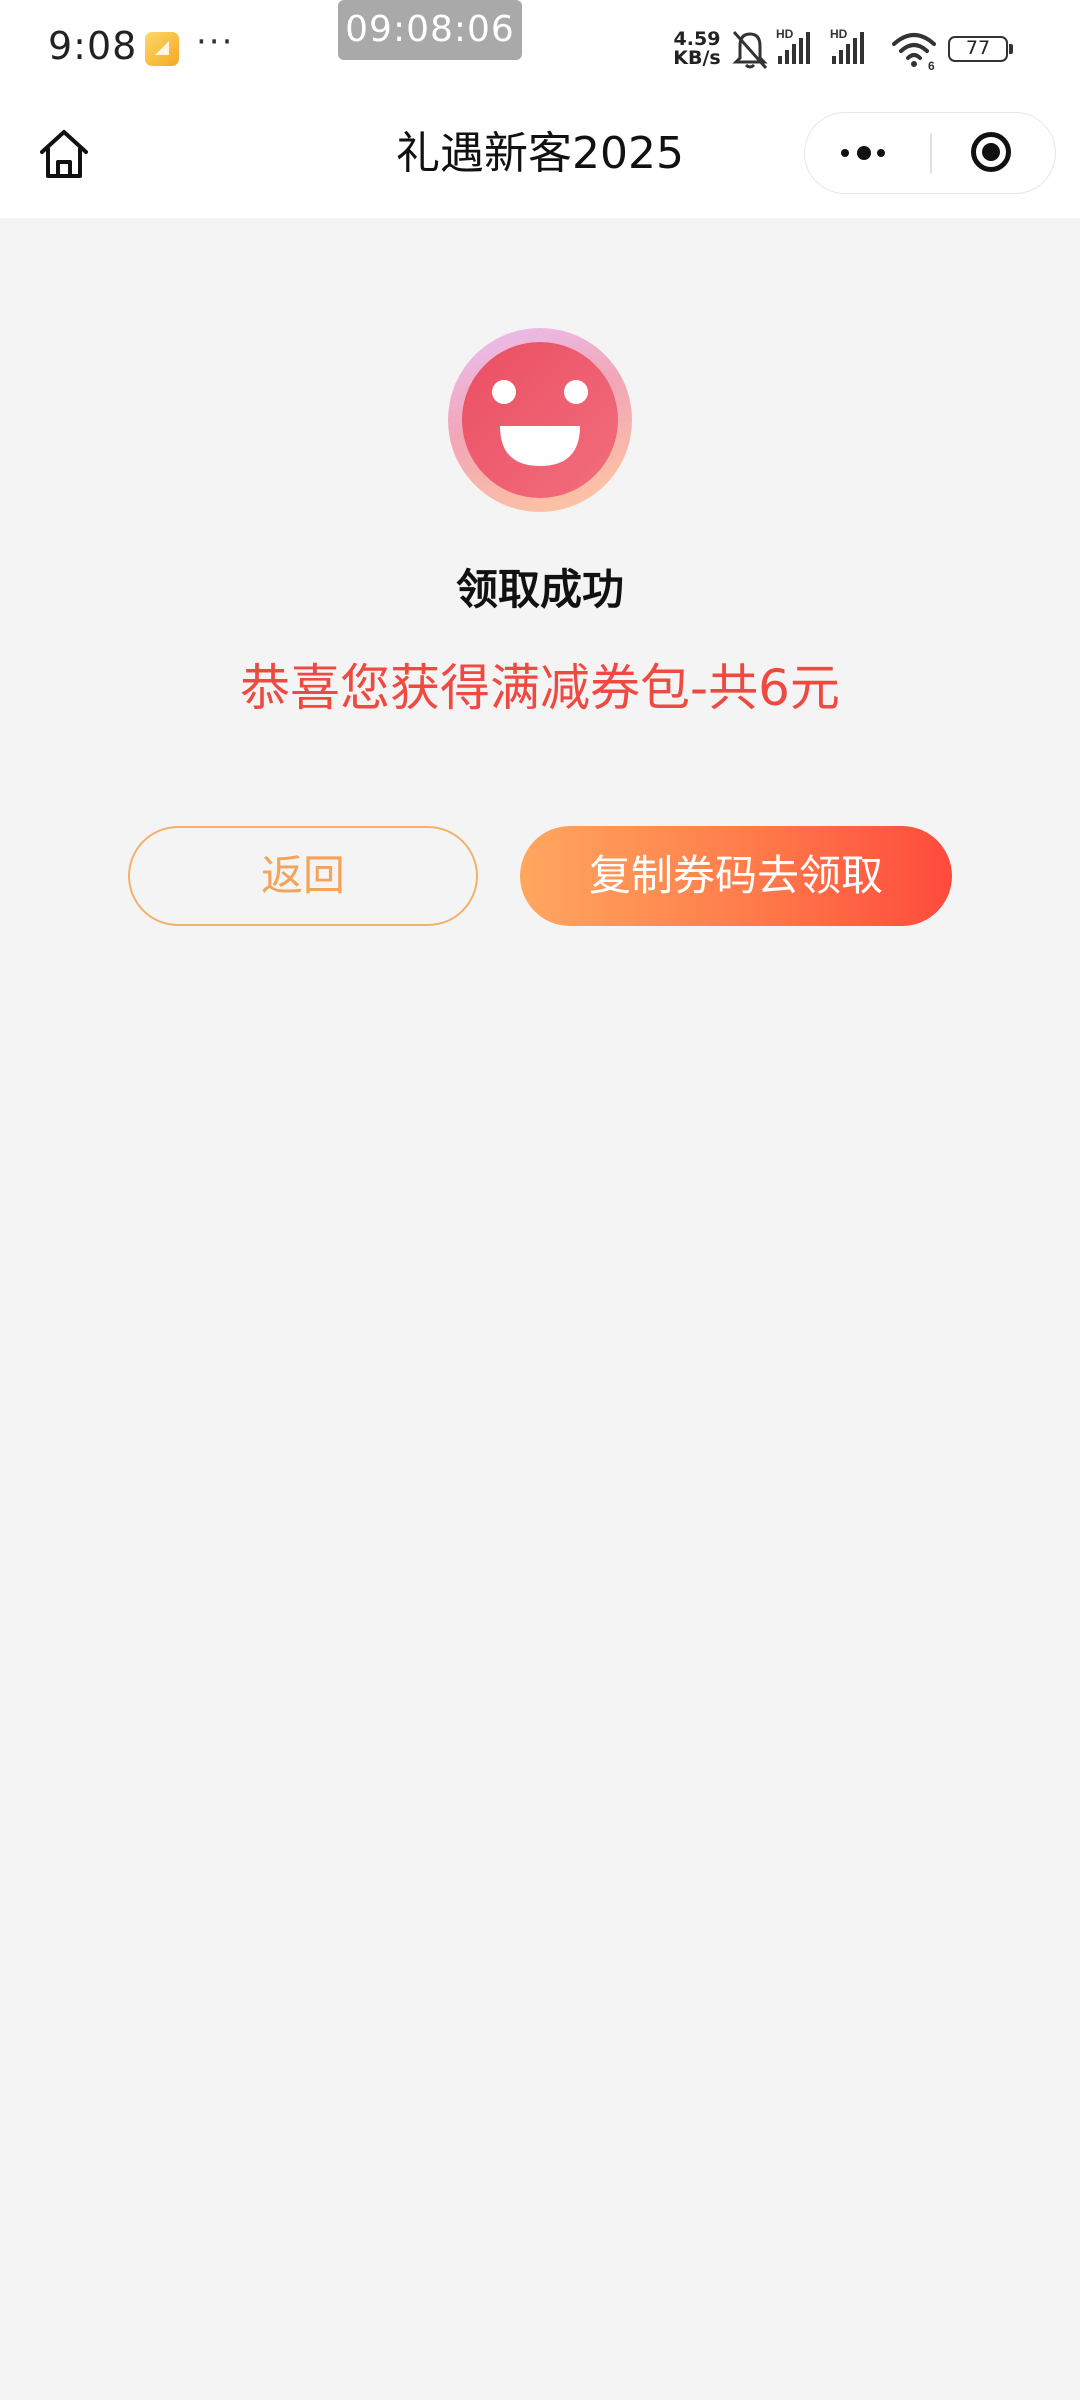  What do you see at coordinates (162, 49) in the screenshot?
I see `app-notification-icon` at bounding box center [162, 49].